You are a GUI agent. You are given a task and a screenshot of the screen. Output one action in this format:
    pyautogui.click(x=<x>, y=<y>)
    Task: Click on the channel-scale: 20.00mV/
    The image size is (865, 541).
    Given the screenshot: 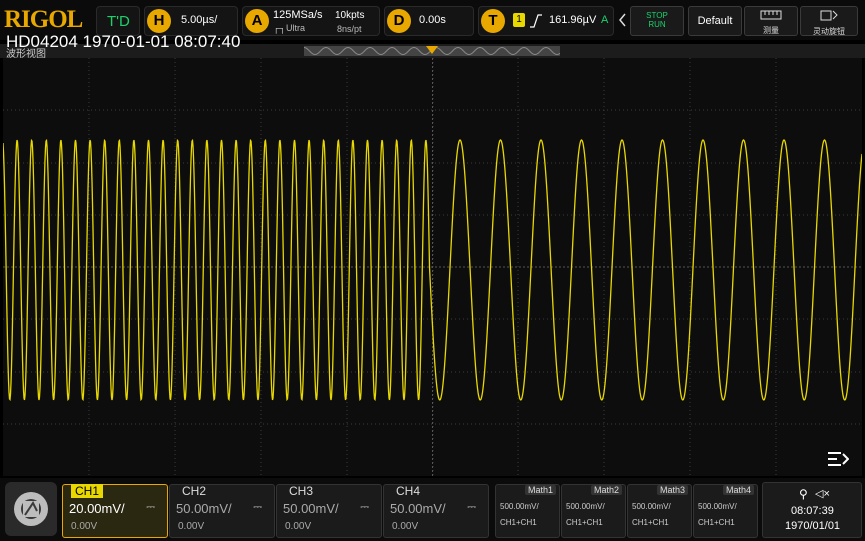 What is the action you would take?
    pyautogui.click(x=97, y=508)
    